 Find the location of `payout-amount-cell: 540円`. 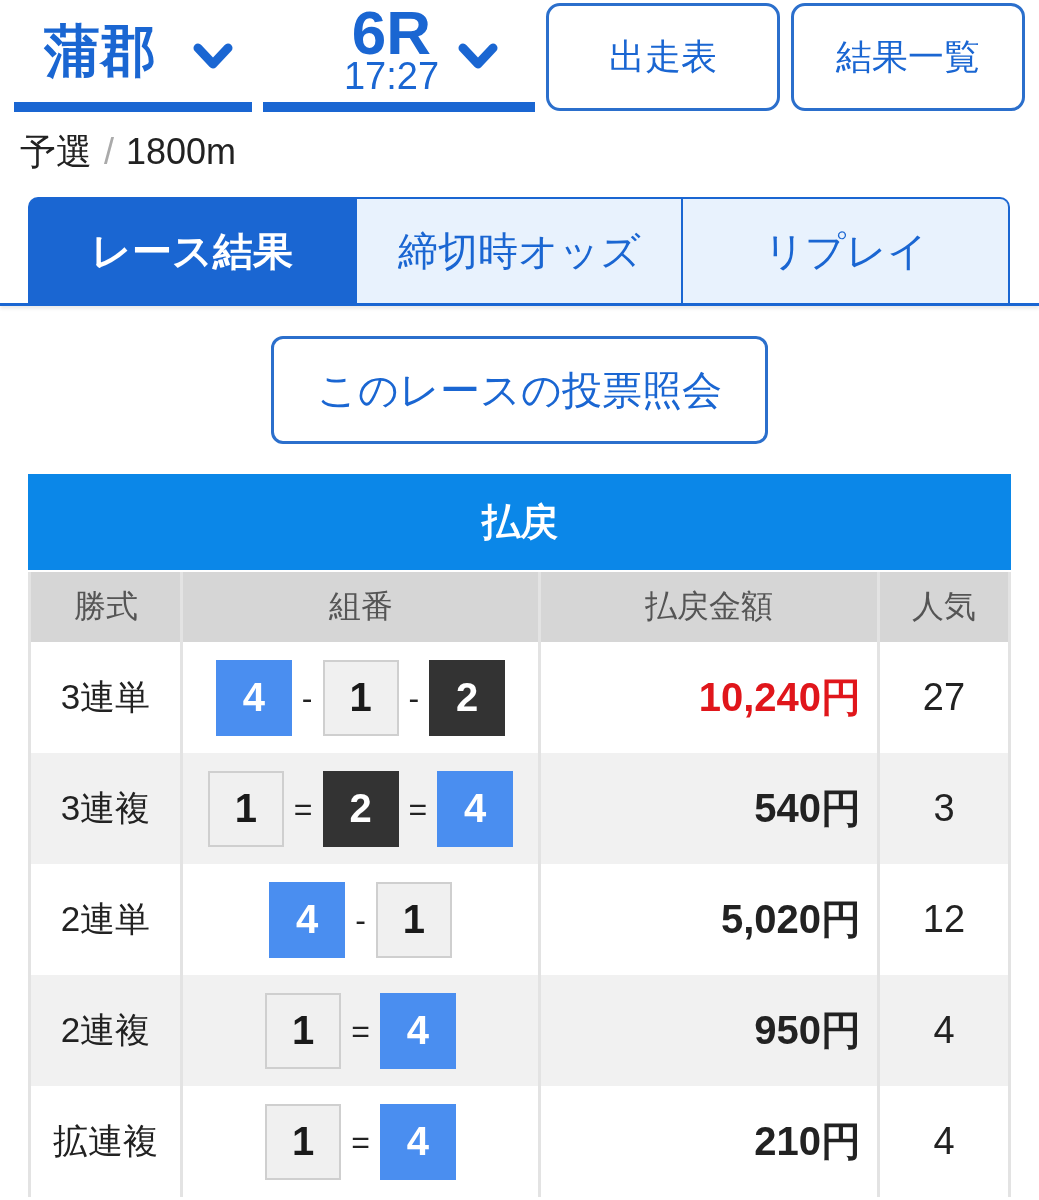

payout-amount-cell: 540円 is located at coordinates (709, 808).